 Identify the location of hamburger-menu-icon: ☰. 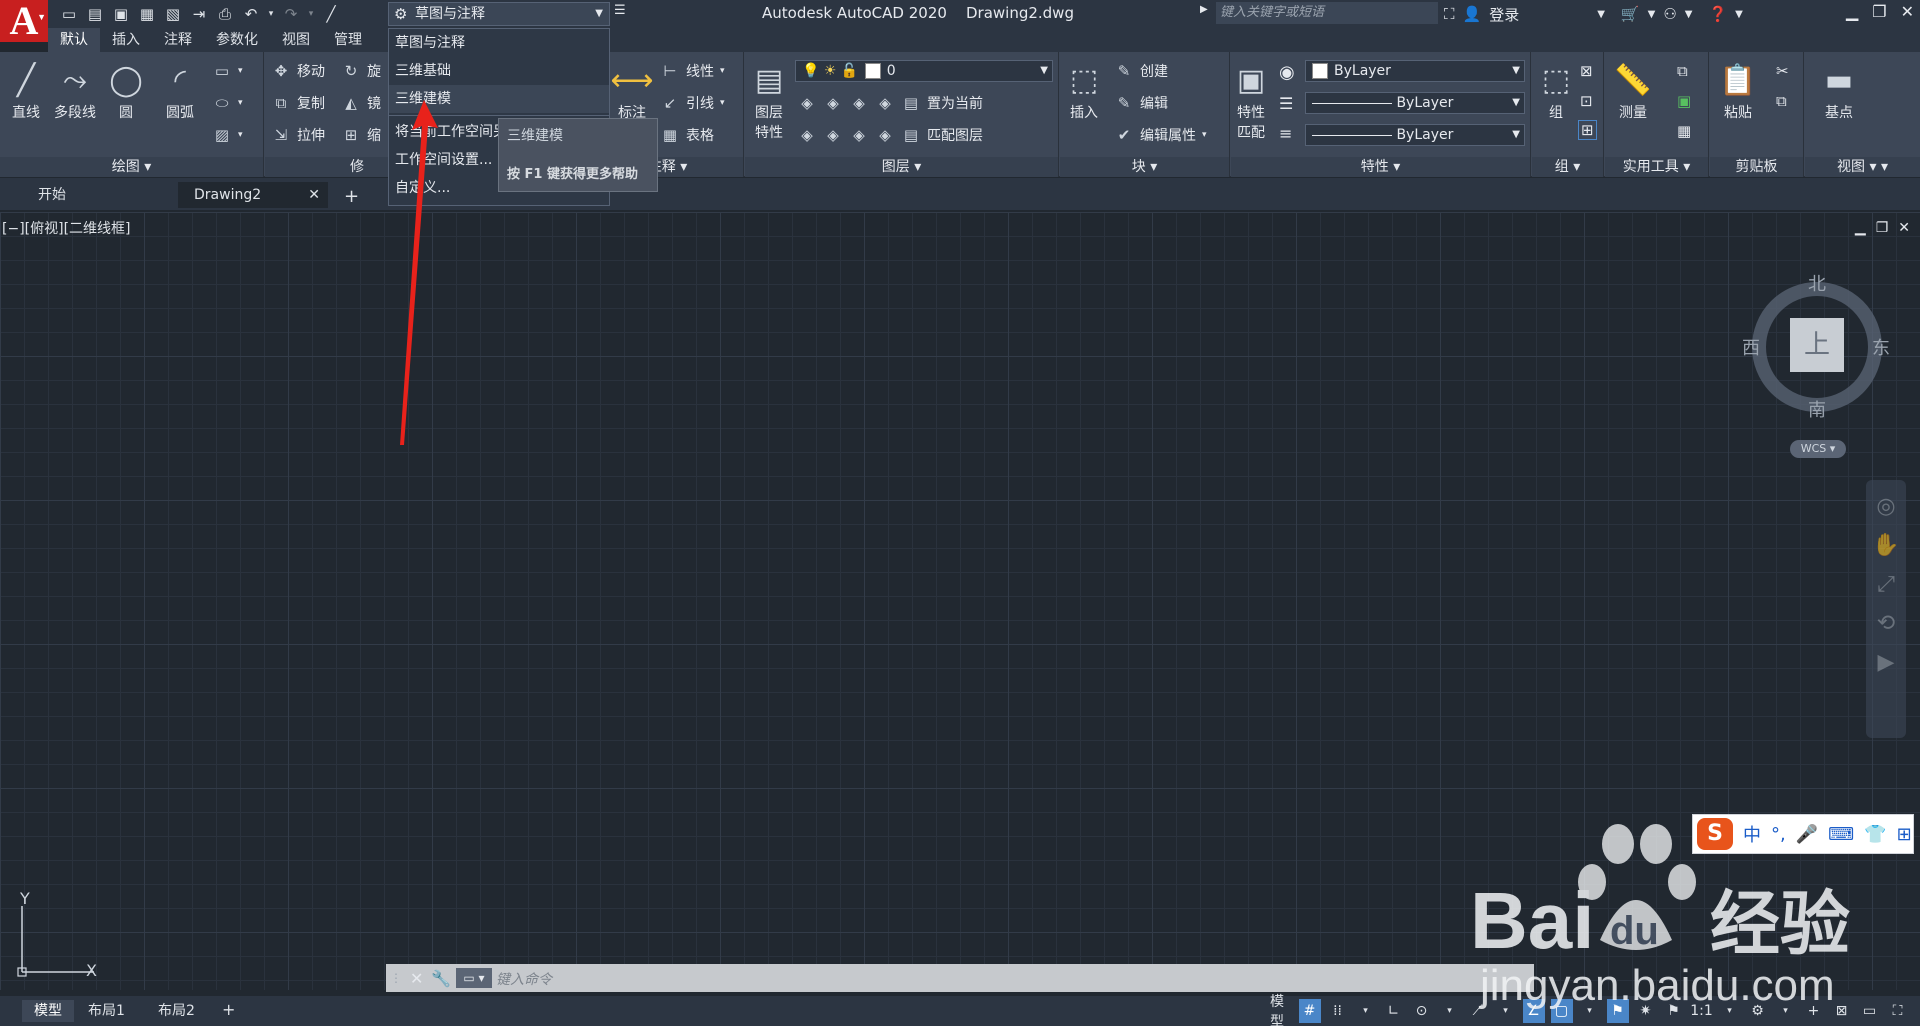
(1917, 1011).